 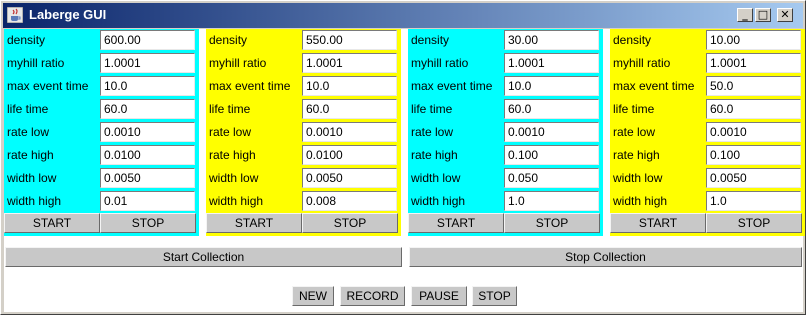 What do you see at coordinates (313, 296) in the screenshot?
I see `new-button: NEW` at bounding box center [313, 296].